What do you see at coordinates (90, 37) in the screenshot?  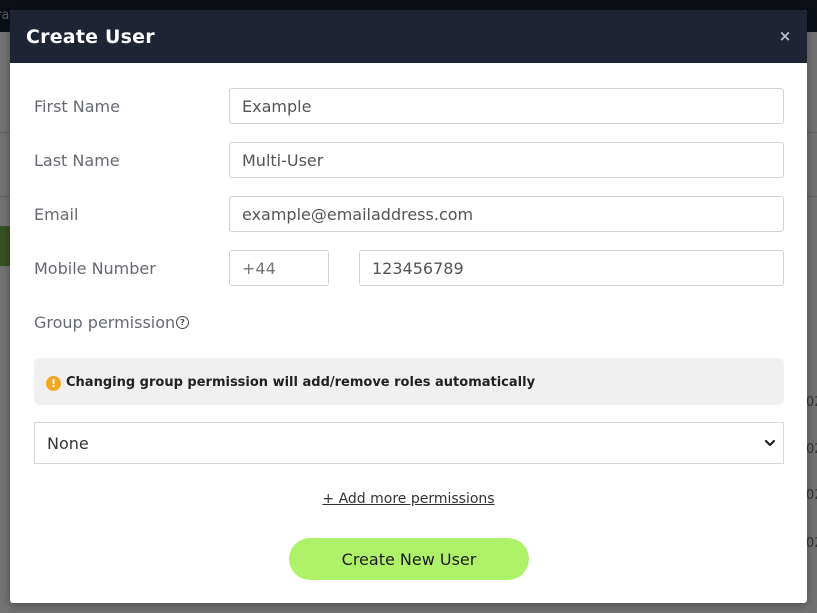 I see `modal-title: Create User` at bounding box center [90, 37].